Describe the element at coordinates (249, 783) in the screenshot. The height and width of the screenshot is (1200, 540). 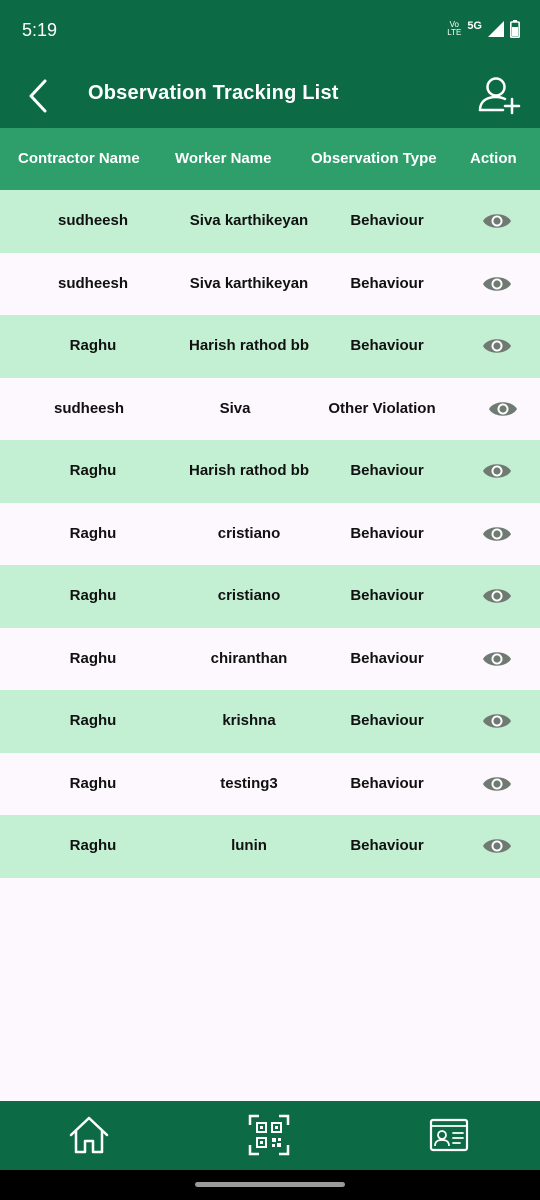
I see `worker-cell: testing3` at that location.